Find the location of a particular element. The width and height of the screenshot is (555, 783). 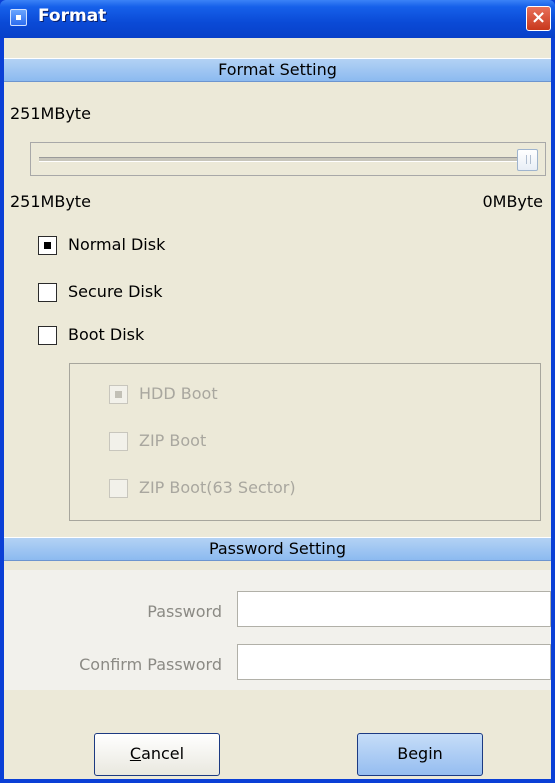

password-setting-header: Password Setting is located at coordinates (277, 549).